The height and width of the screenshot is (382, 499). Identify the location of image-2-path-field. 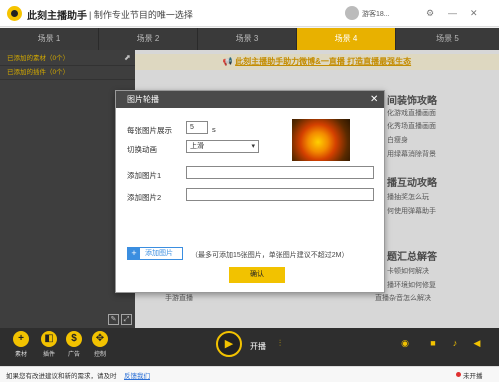
(280, 194).